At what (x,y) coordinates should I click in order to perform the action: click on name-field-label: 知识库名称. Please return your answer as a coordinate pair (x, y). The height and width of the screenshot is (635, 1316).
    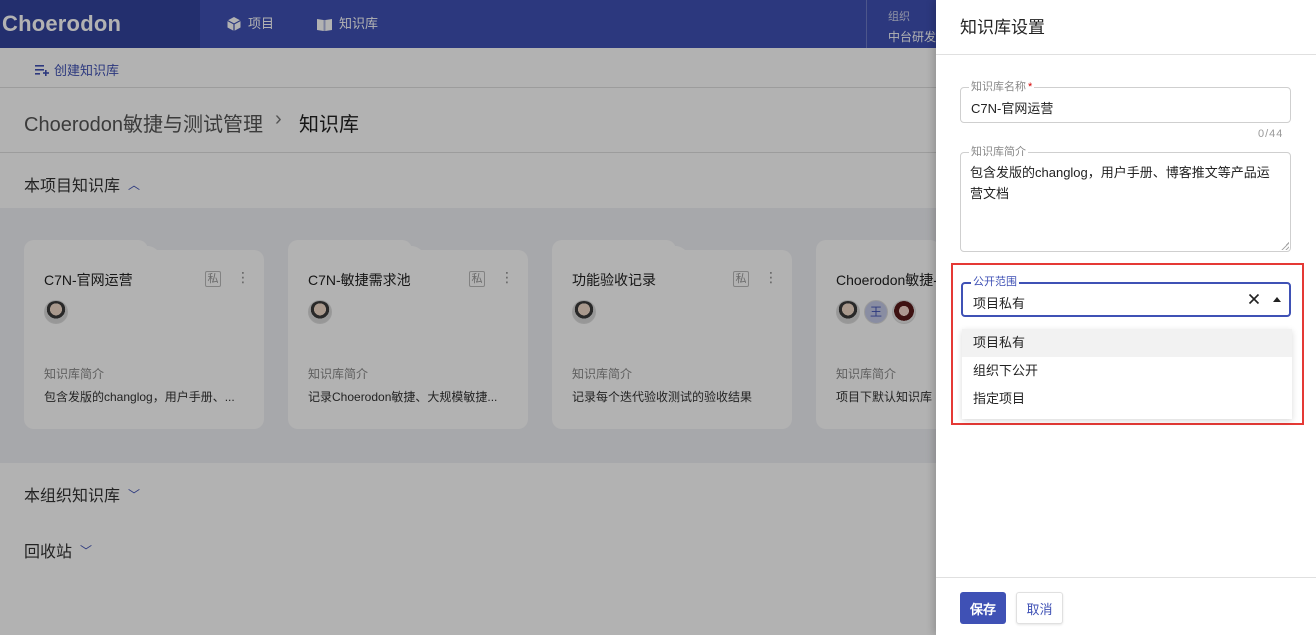
    Looking at the image, I should click on (998, 87).